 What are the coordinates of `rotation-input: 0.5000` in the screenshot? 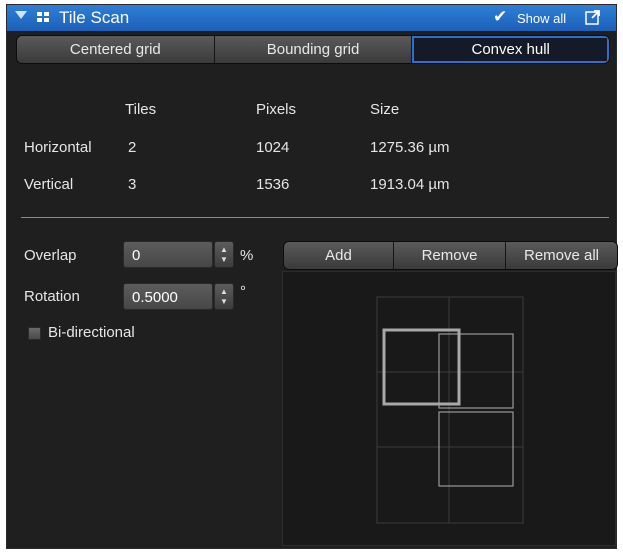 It's located at (168, 296).